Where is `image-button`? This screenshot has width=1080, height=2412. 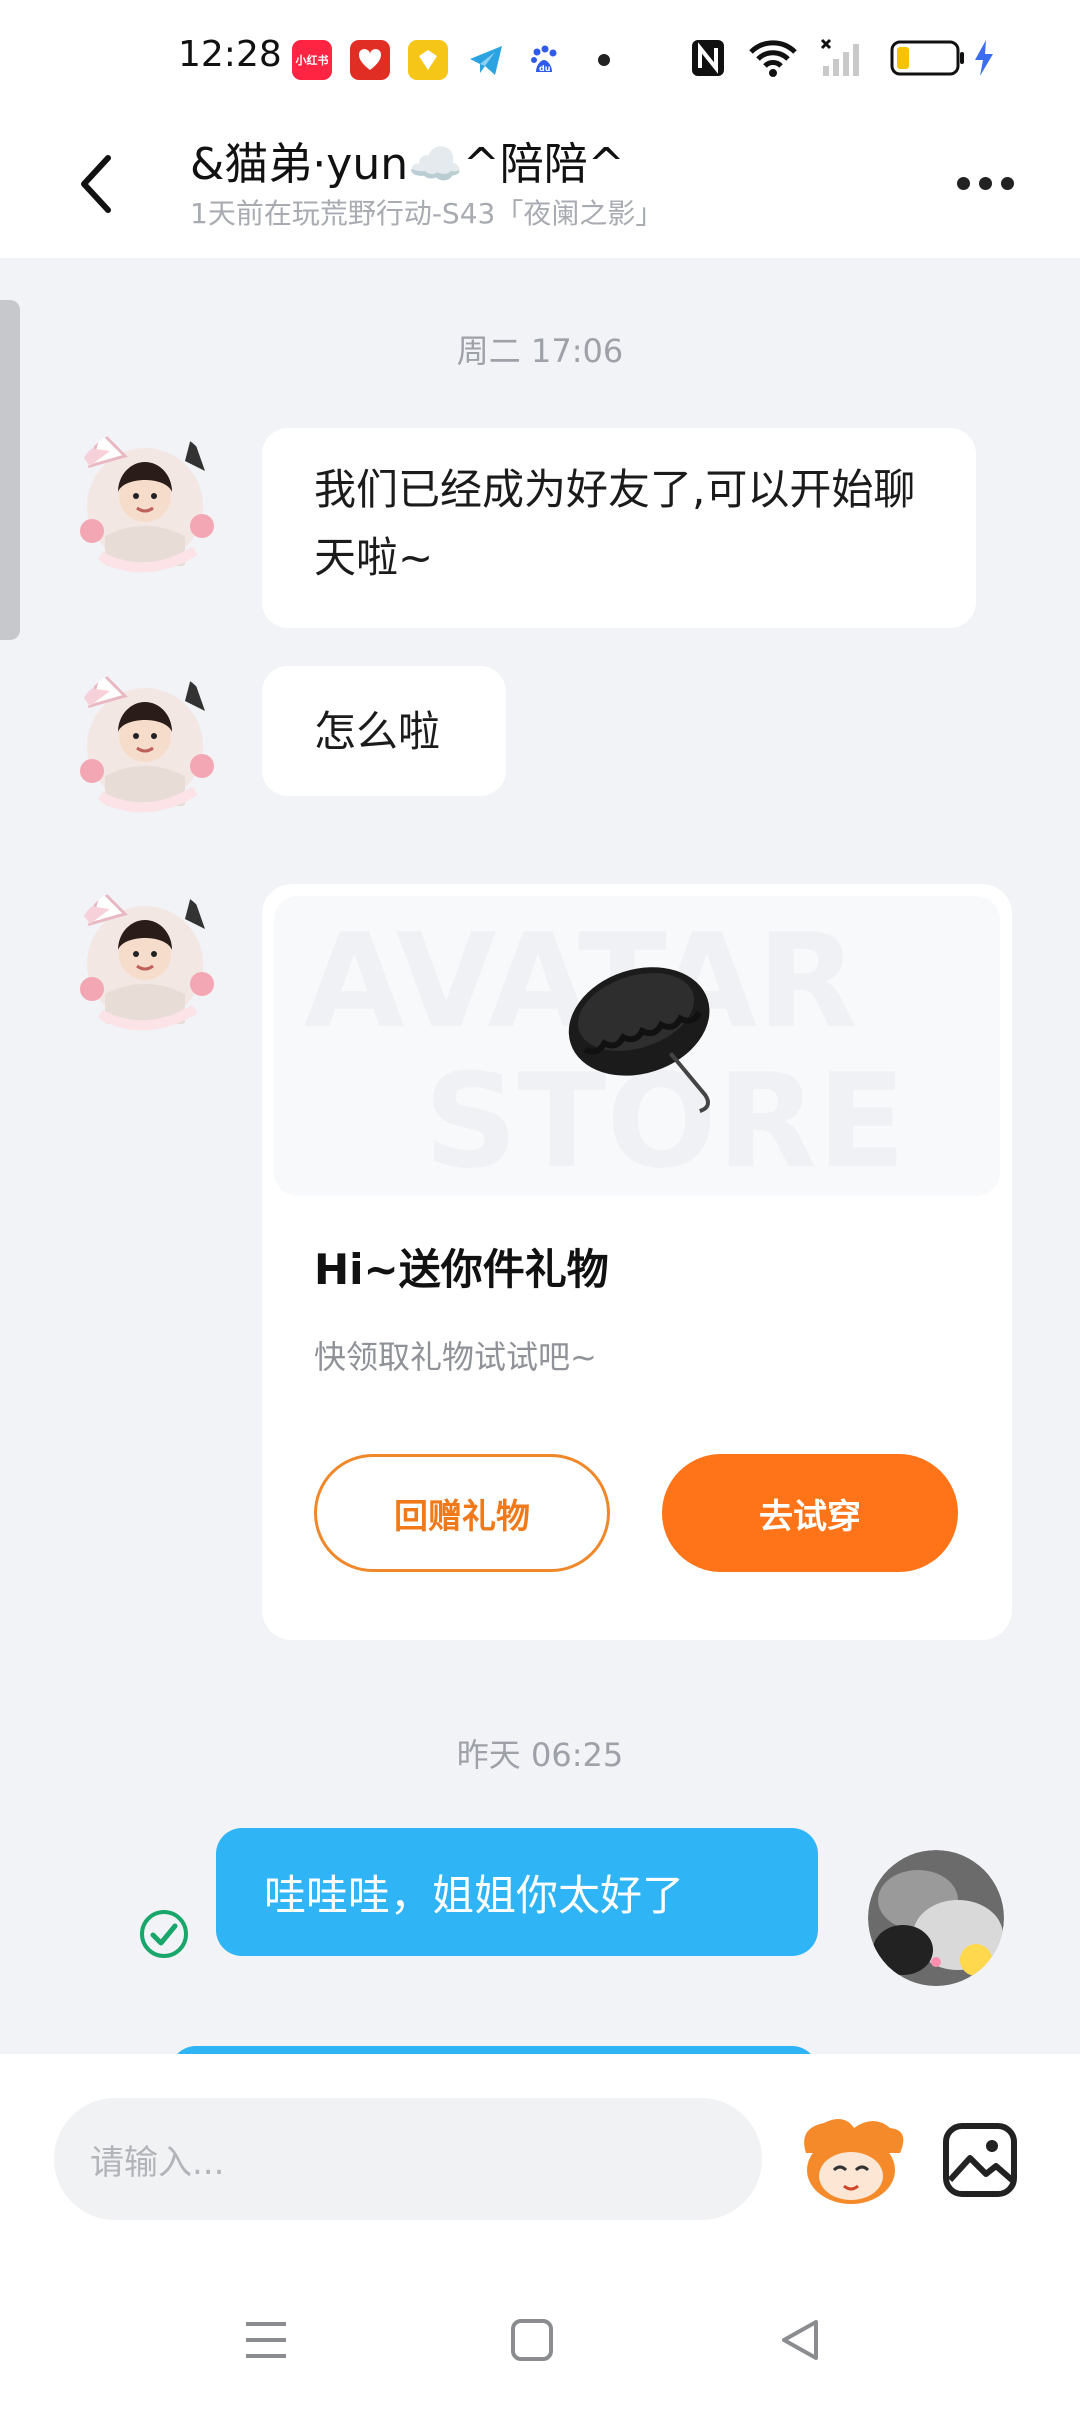
image-button is located at coordinates (980, 2160).